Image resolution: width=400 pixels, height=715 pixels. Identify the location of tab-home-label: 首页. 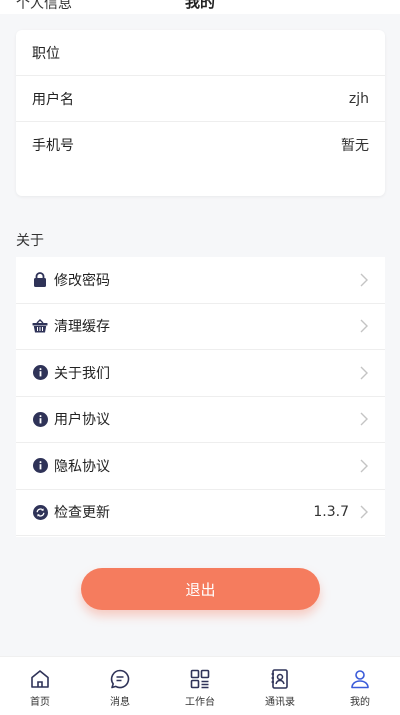
(40, 702).